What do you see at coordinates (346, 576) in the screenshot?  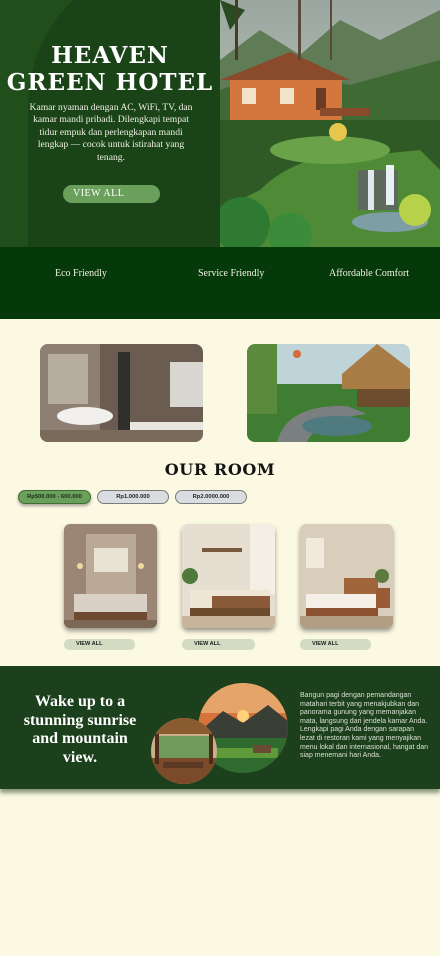 I see `room-card-3-image` at bounding box center [346, 576].